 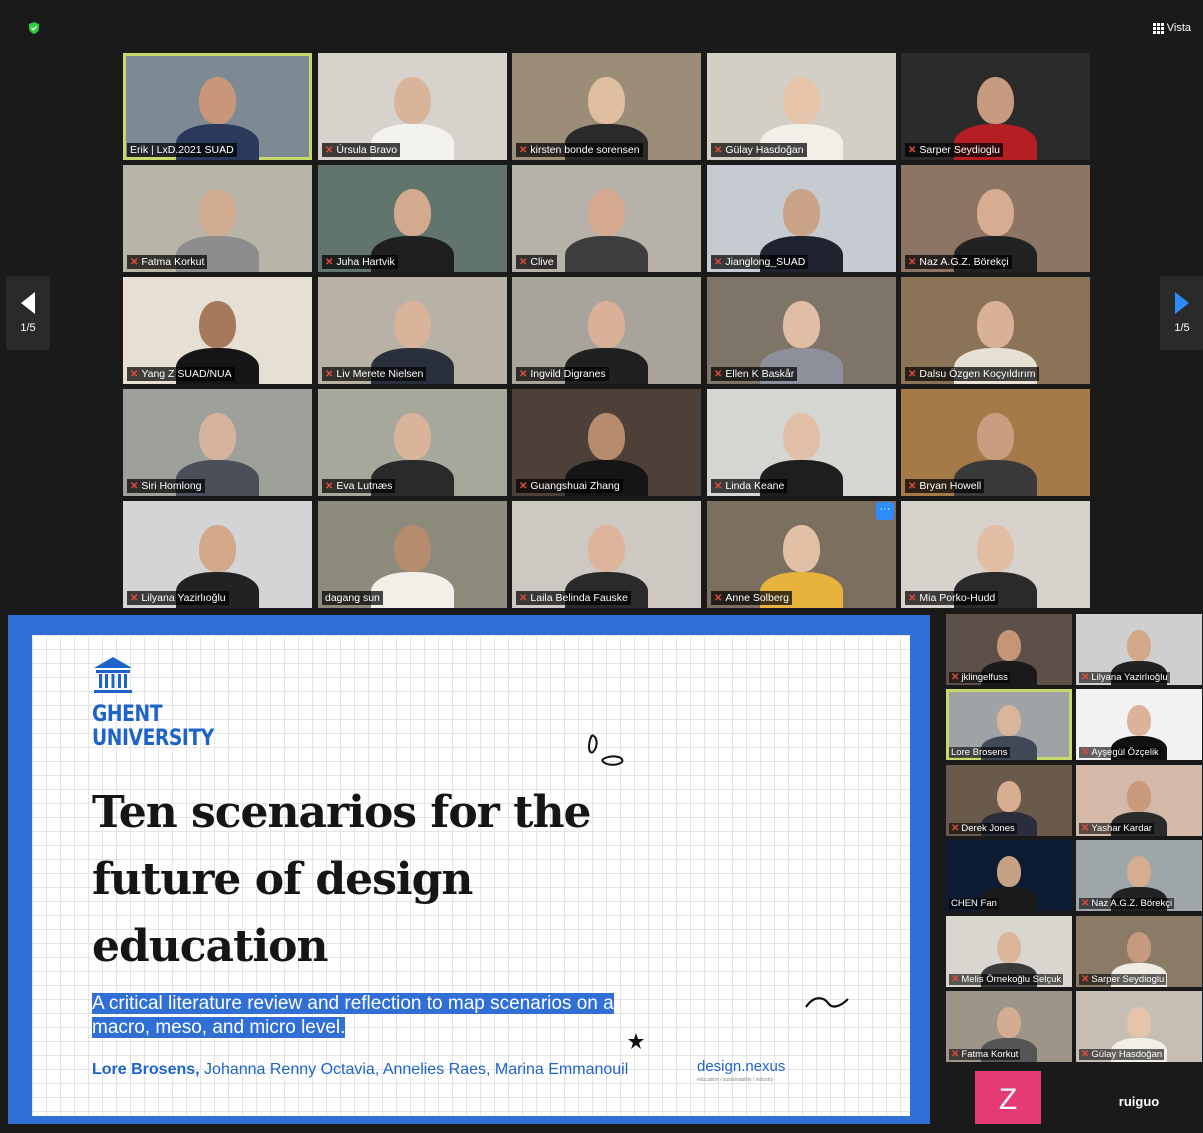 What do you see at coordinates (606, 330) in the screenshot?
I see `video-tile: ✕ Ingvild Digranes` at bounding box center [606, 330].